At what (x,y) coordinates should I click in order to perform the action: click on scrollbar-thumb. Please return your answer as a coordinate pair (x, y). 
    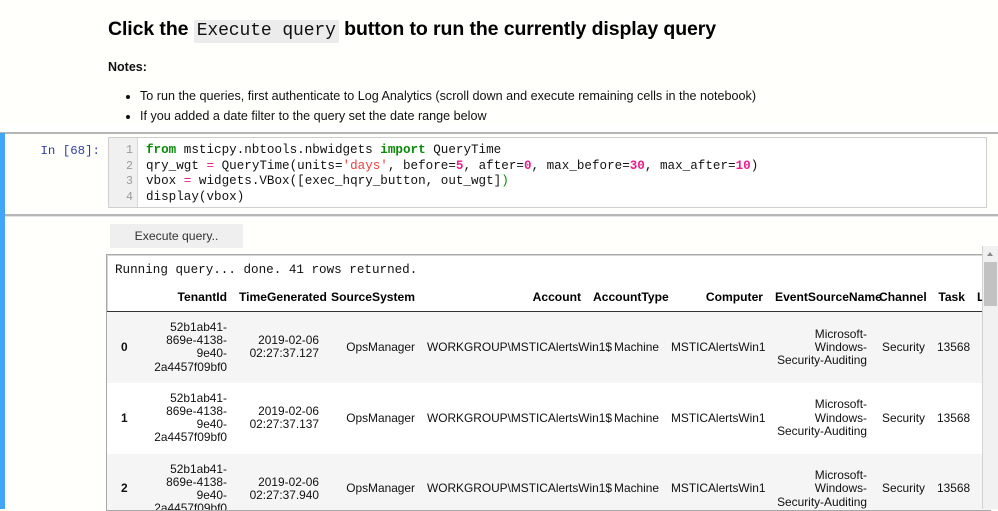
    Looking at the image, I should click on (990, 284).